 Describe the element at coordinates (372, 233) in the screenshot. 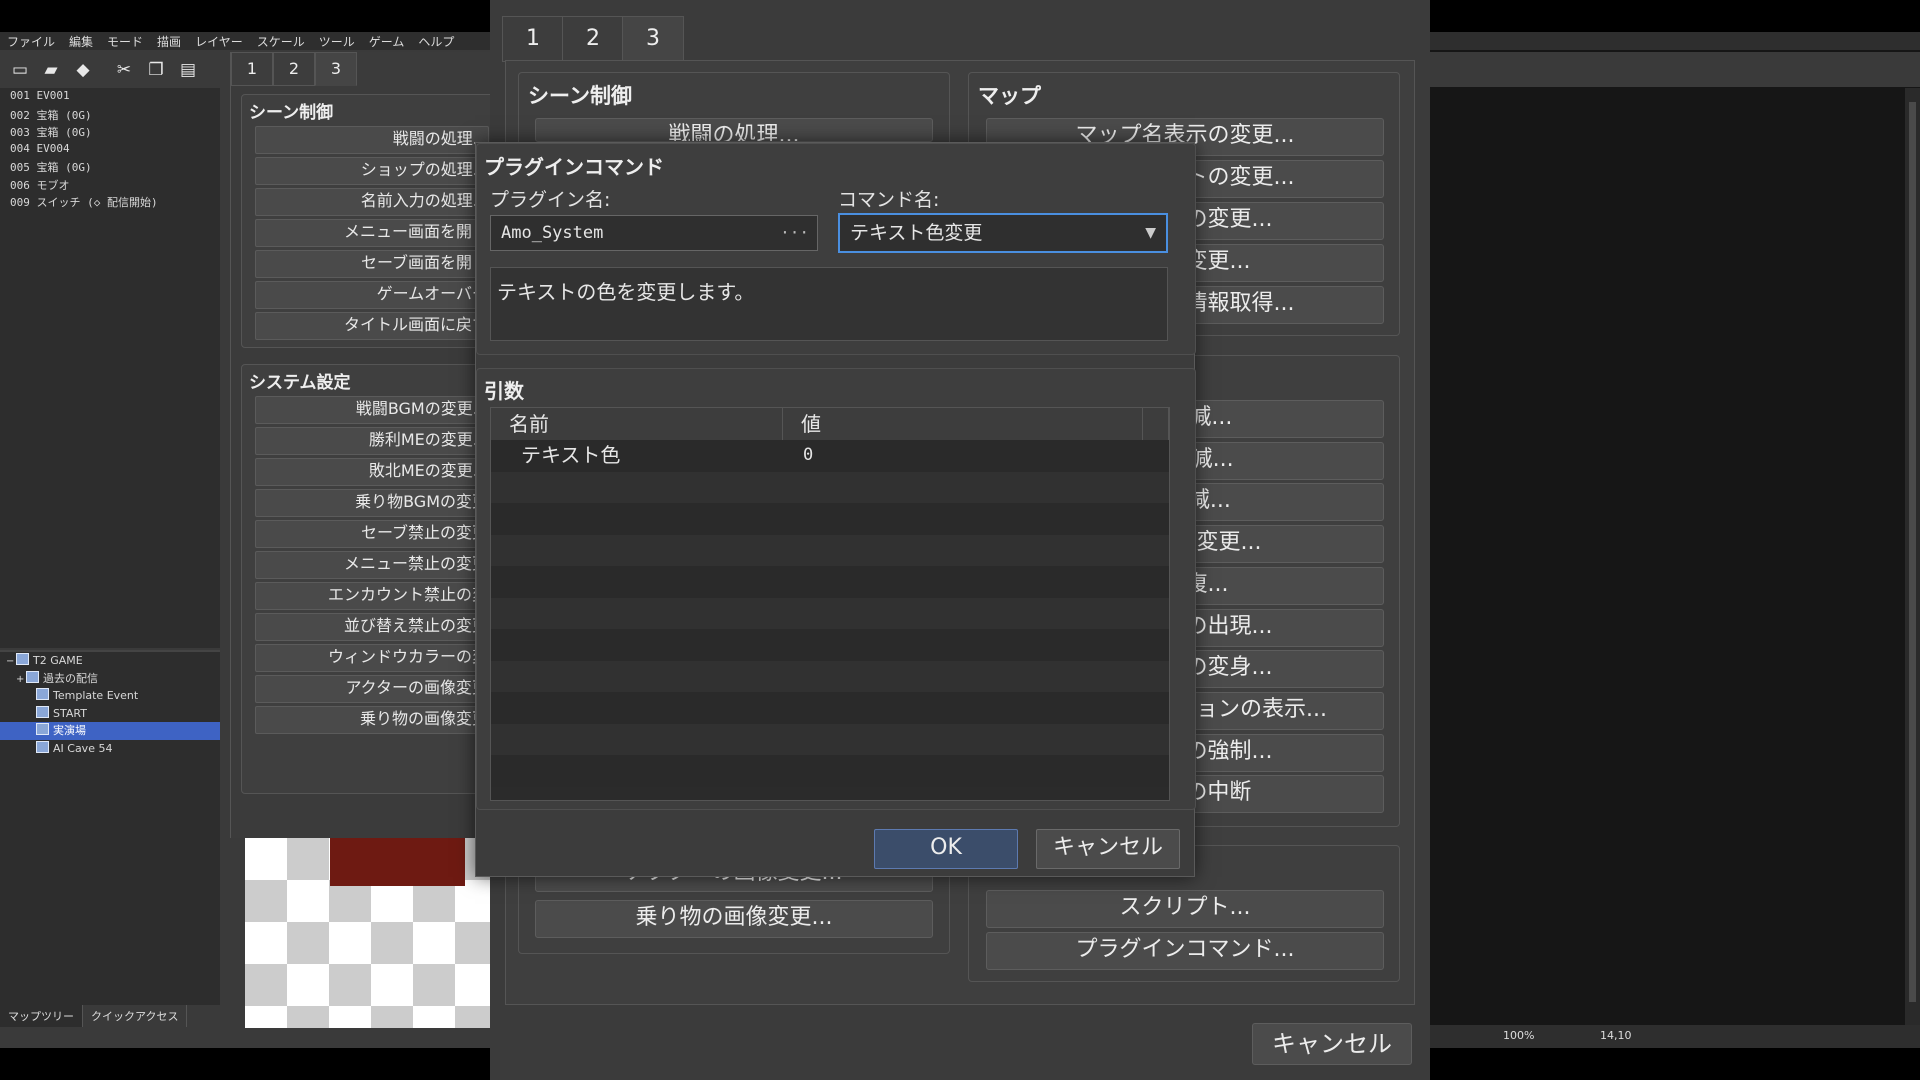

I see `old-scene-button: メニュー画面を開く` at that location.